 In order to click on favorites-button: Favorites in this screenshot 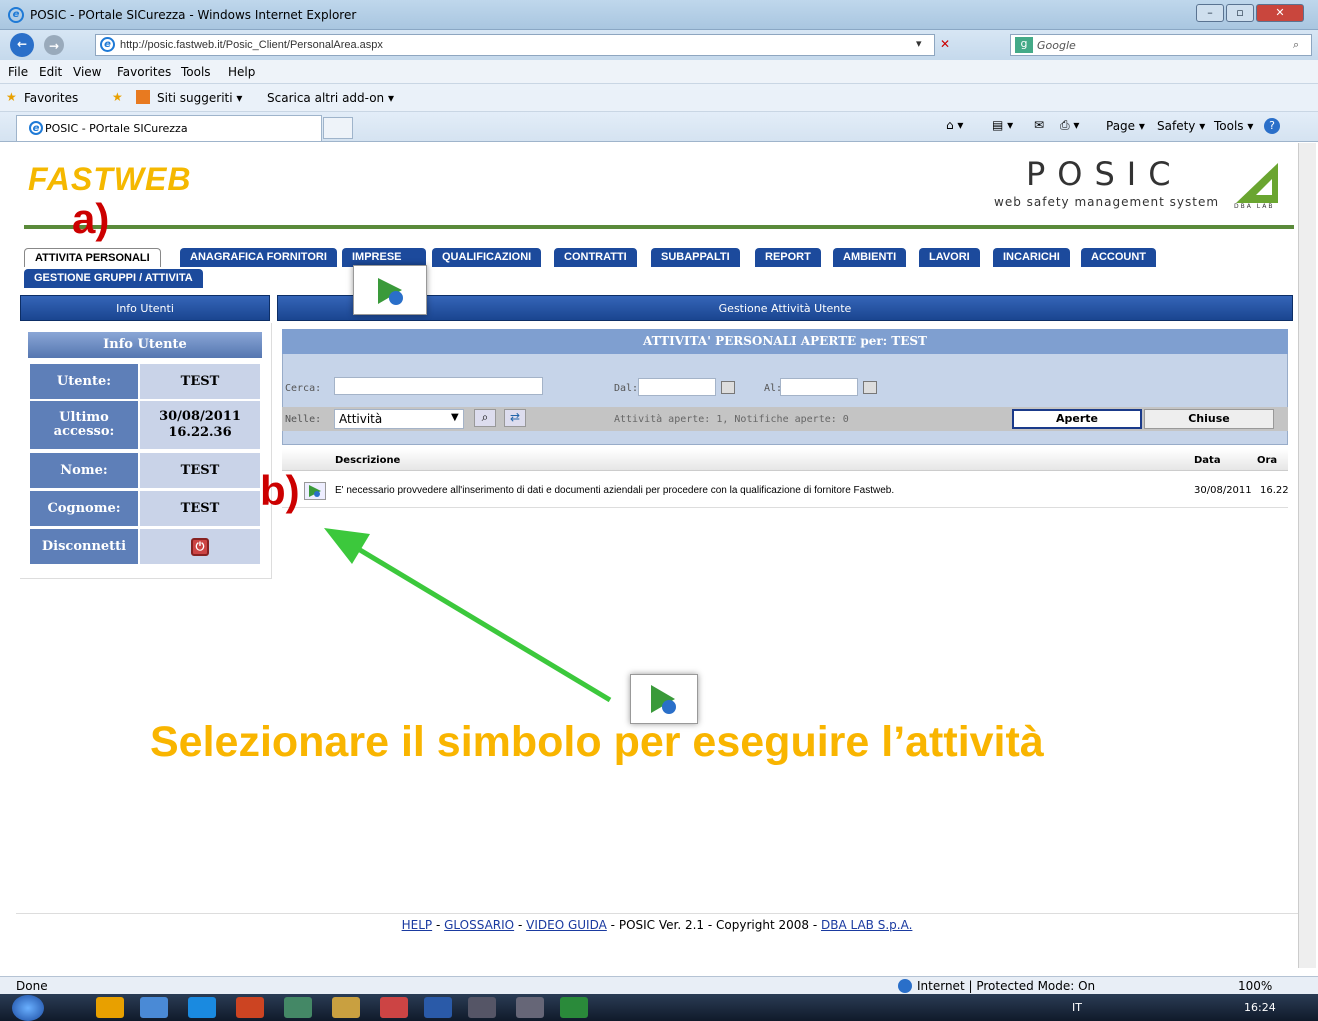, I will do `click(51, 98)`.